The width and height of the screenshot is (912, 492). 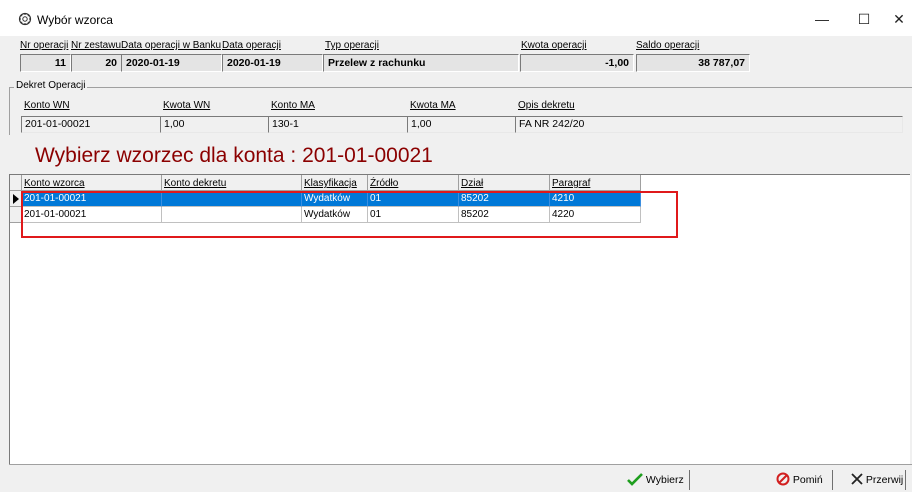 I want to click on wybierz-button: Wybierz, so click(x=655, y=480).